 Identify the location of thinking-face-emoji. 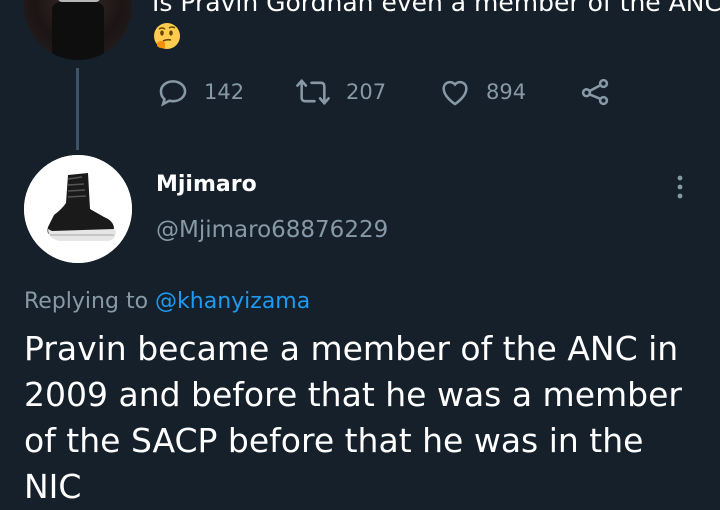
(167, 36).